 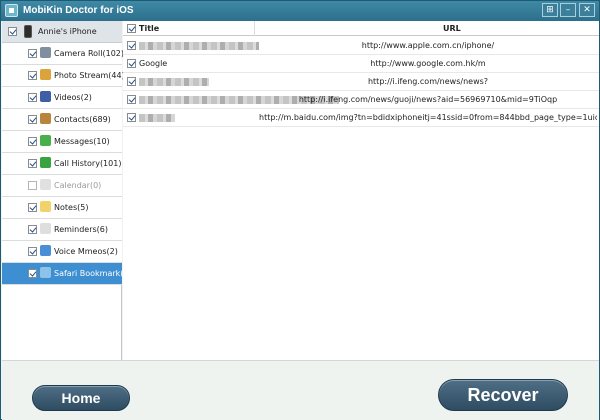 I want to click on messages-icon, so click(x=45, y=140).